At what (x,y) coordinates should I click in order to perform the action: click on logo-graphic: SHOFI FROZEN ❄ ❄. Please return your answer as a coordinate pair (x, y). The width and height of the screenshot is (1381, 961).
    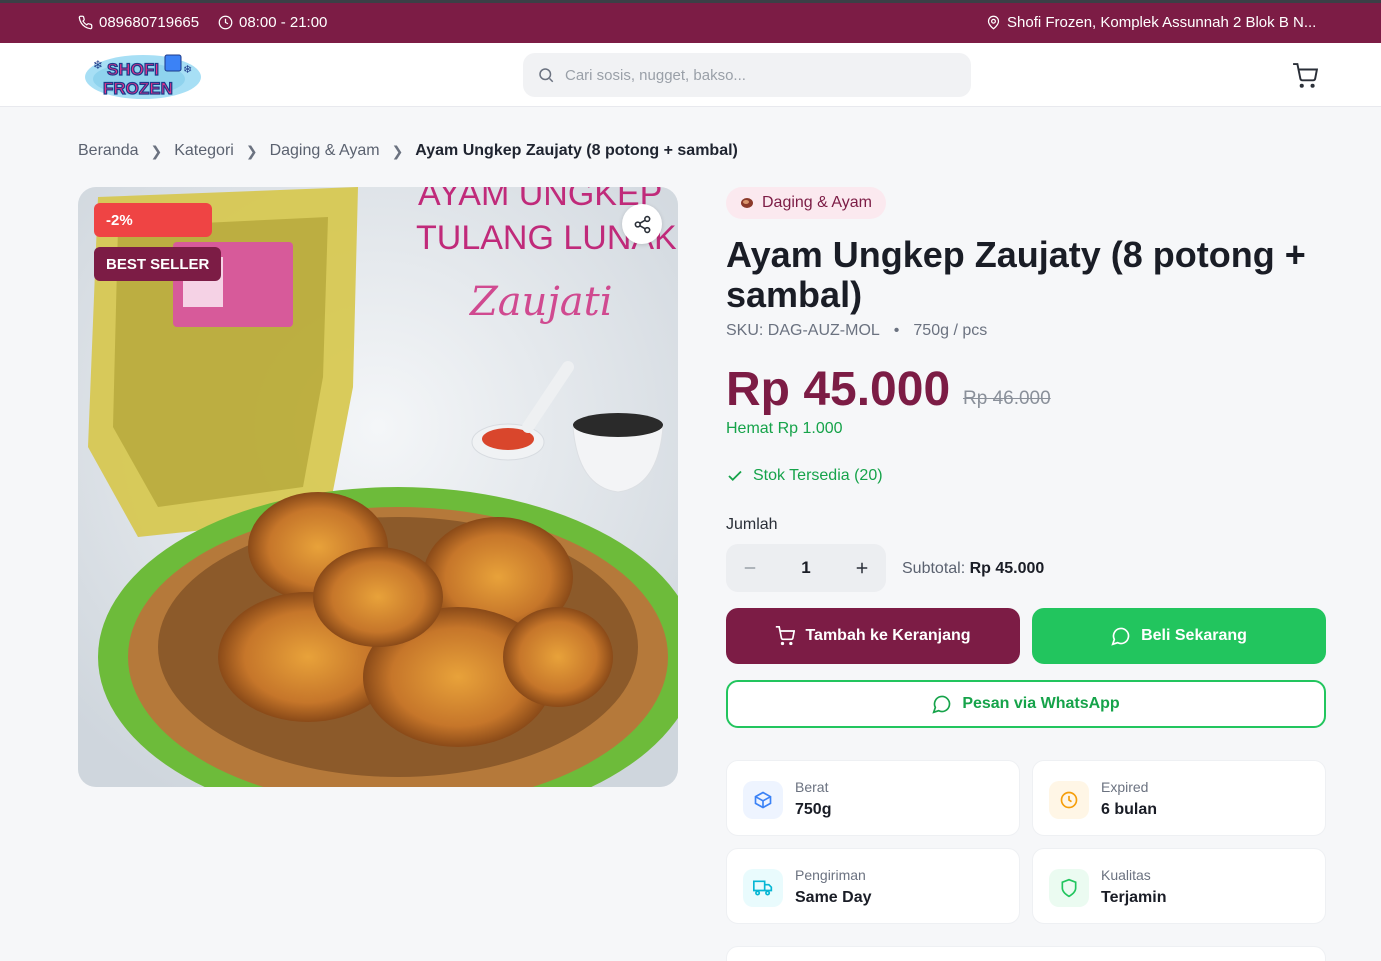
    Looking at the image, I should click on (143, 76).